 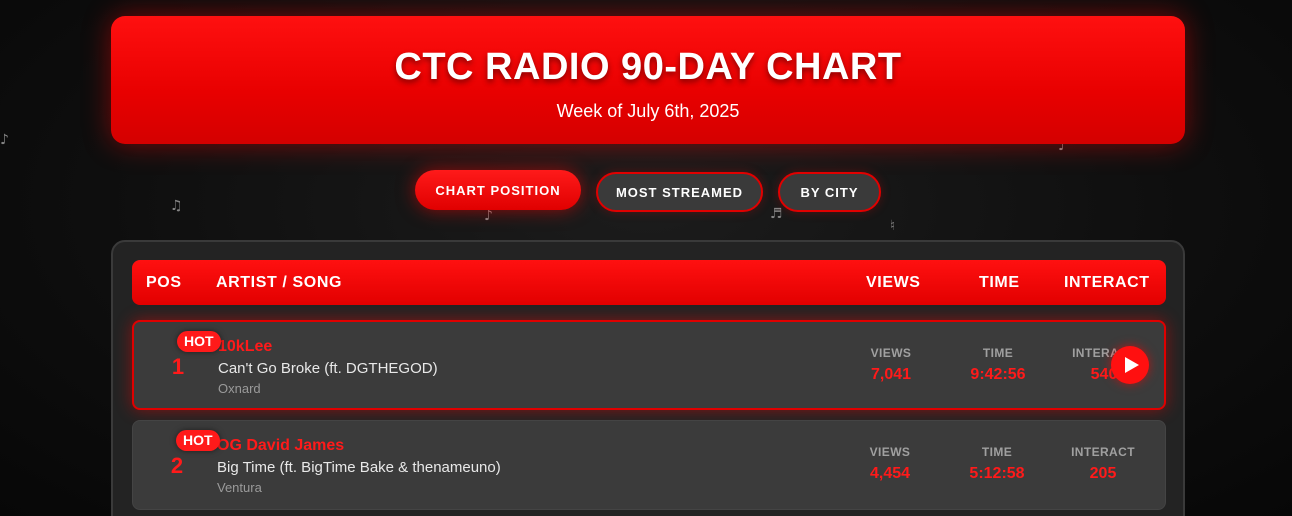 What do you see at coordinates (359, 467) in the screenshot?
I see `song-title: Big Time (ft. BigTime Bake & thenameuno)` at bounding box center [359, 467].